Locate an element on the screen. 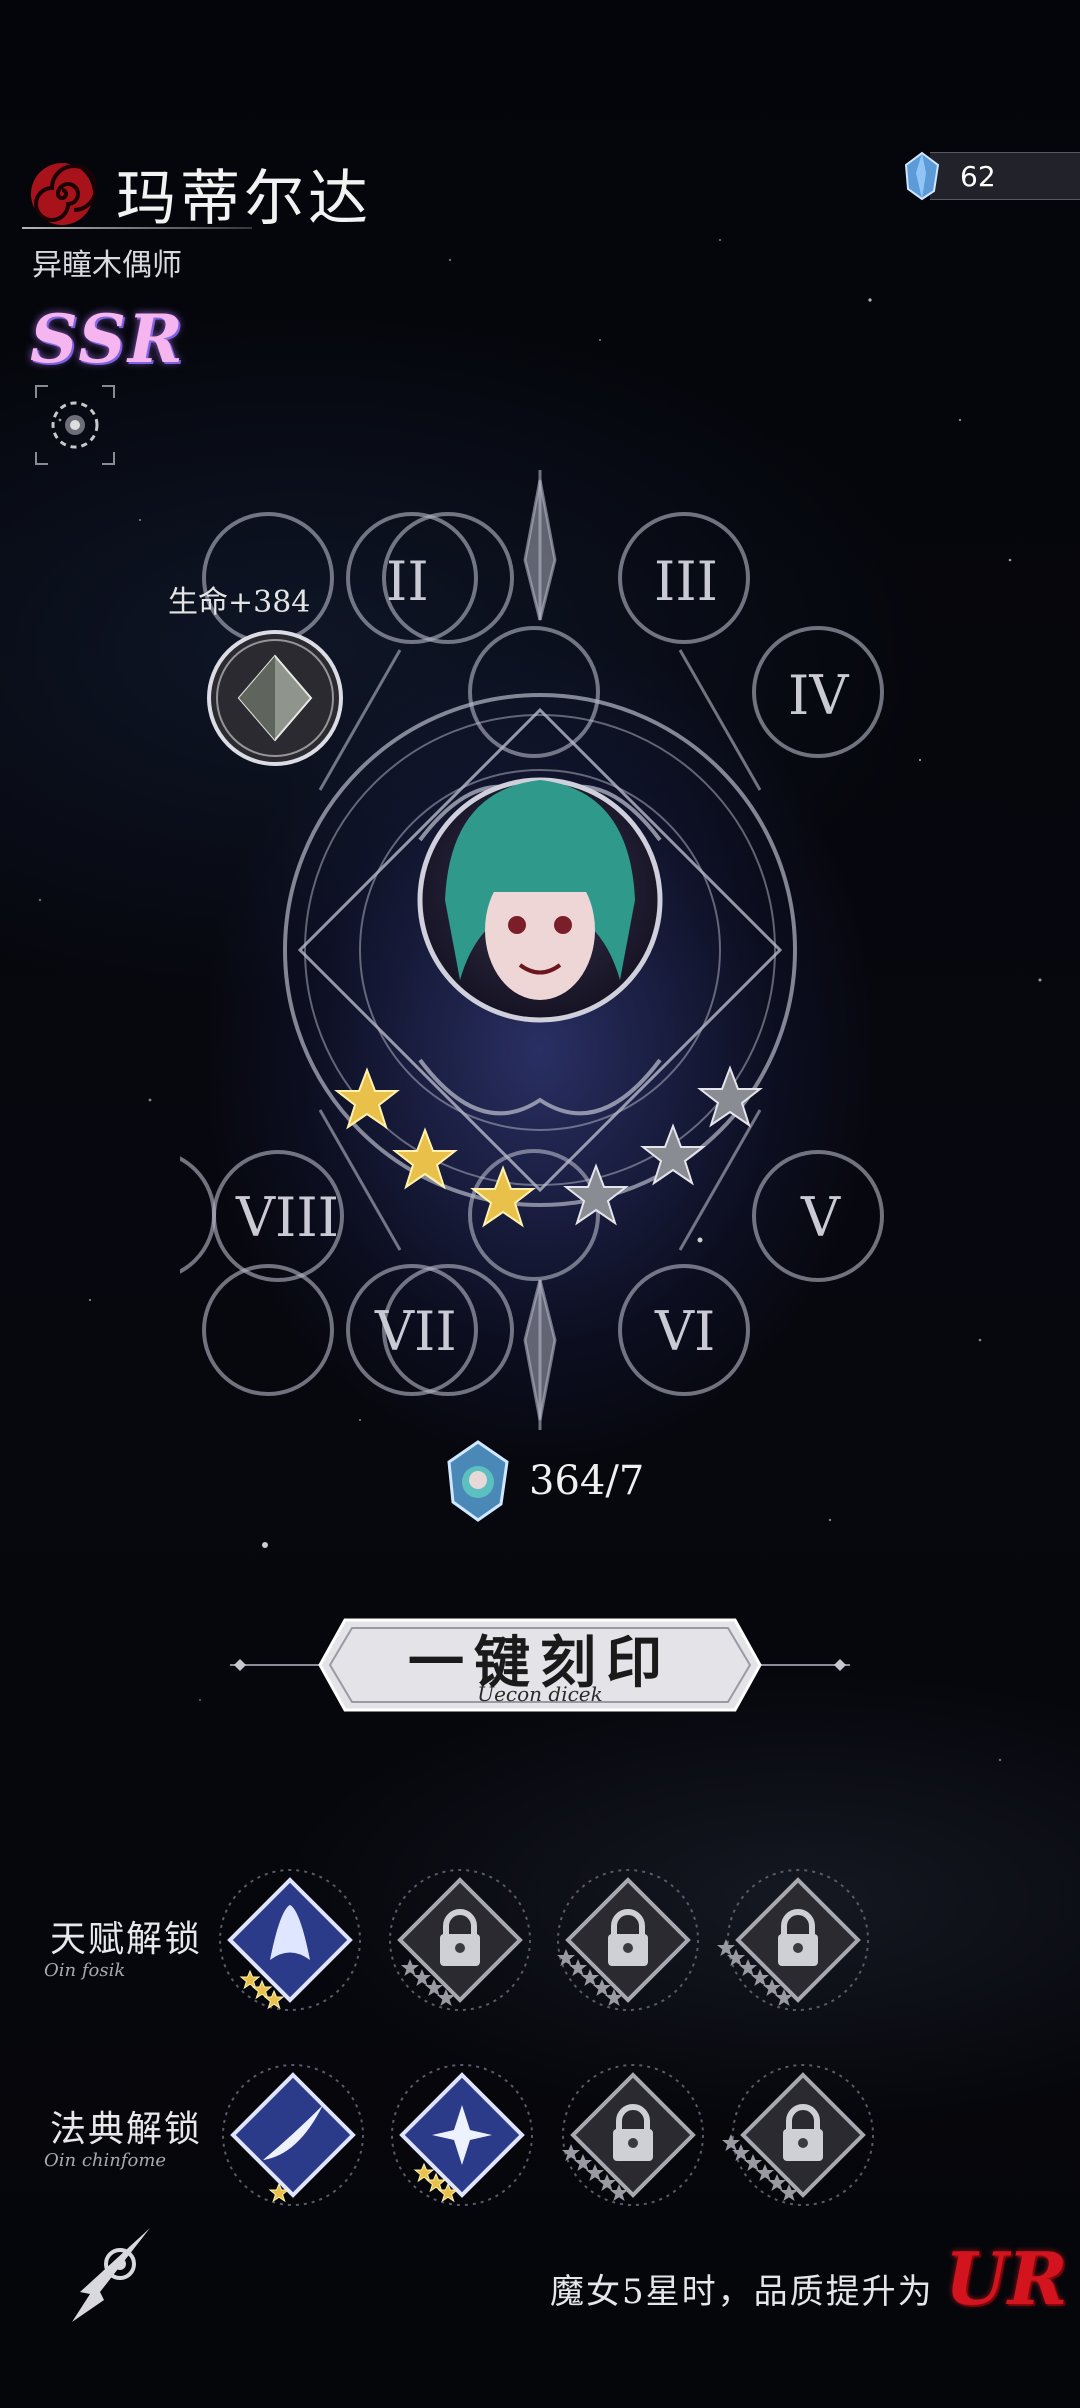 The height and width of the screenshot is (2408, 1080). codex-slot-4-locked is located at coordinates (798, 2135).